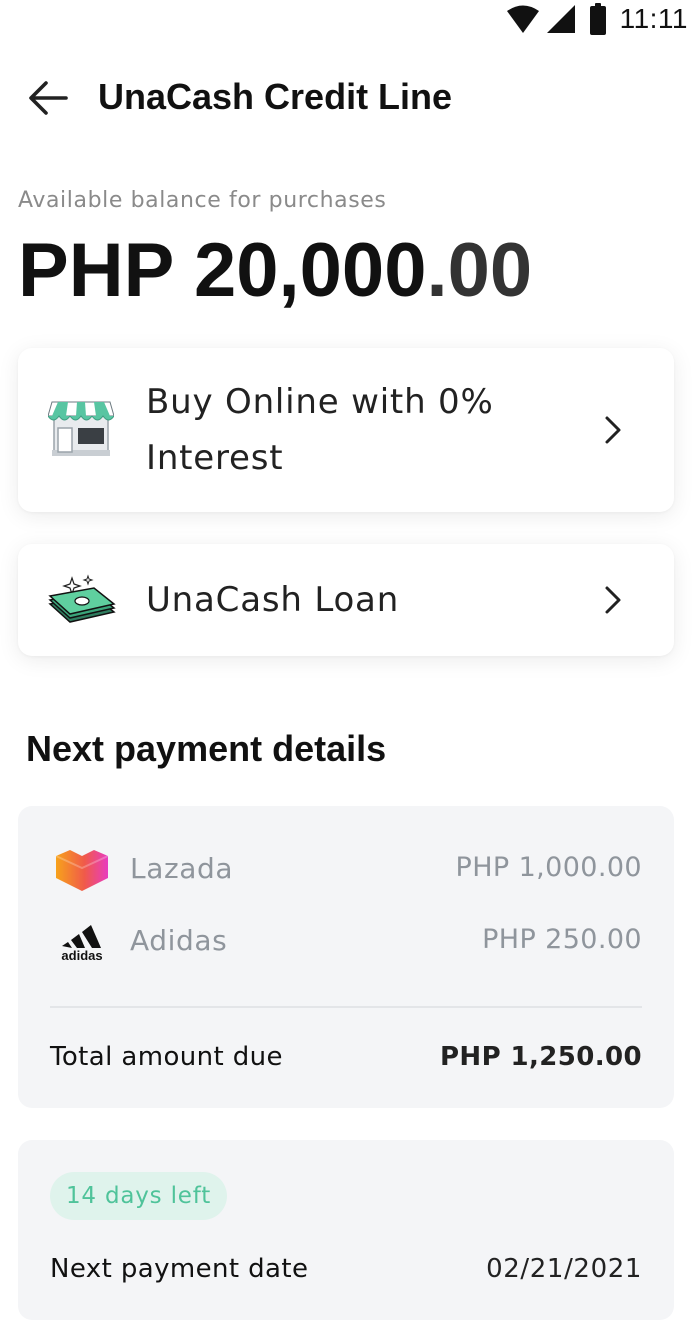 The width and height of the screenshot is (694, 1338). Describe the element at coordinates (562, 939) in the screenshot. I see `merchant-amount: PHP 250.00` at that location.